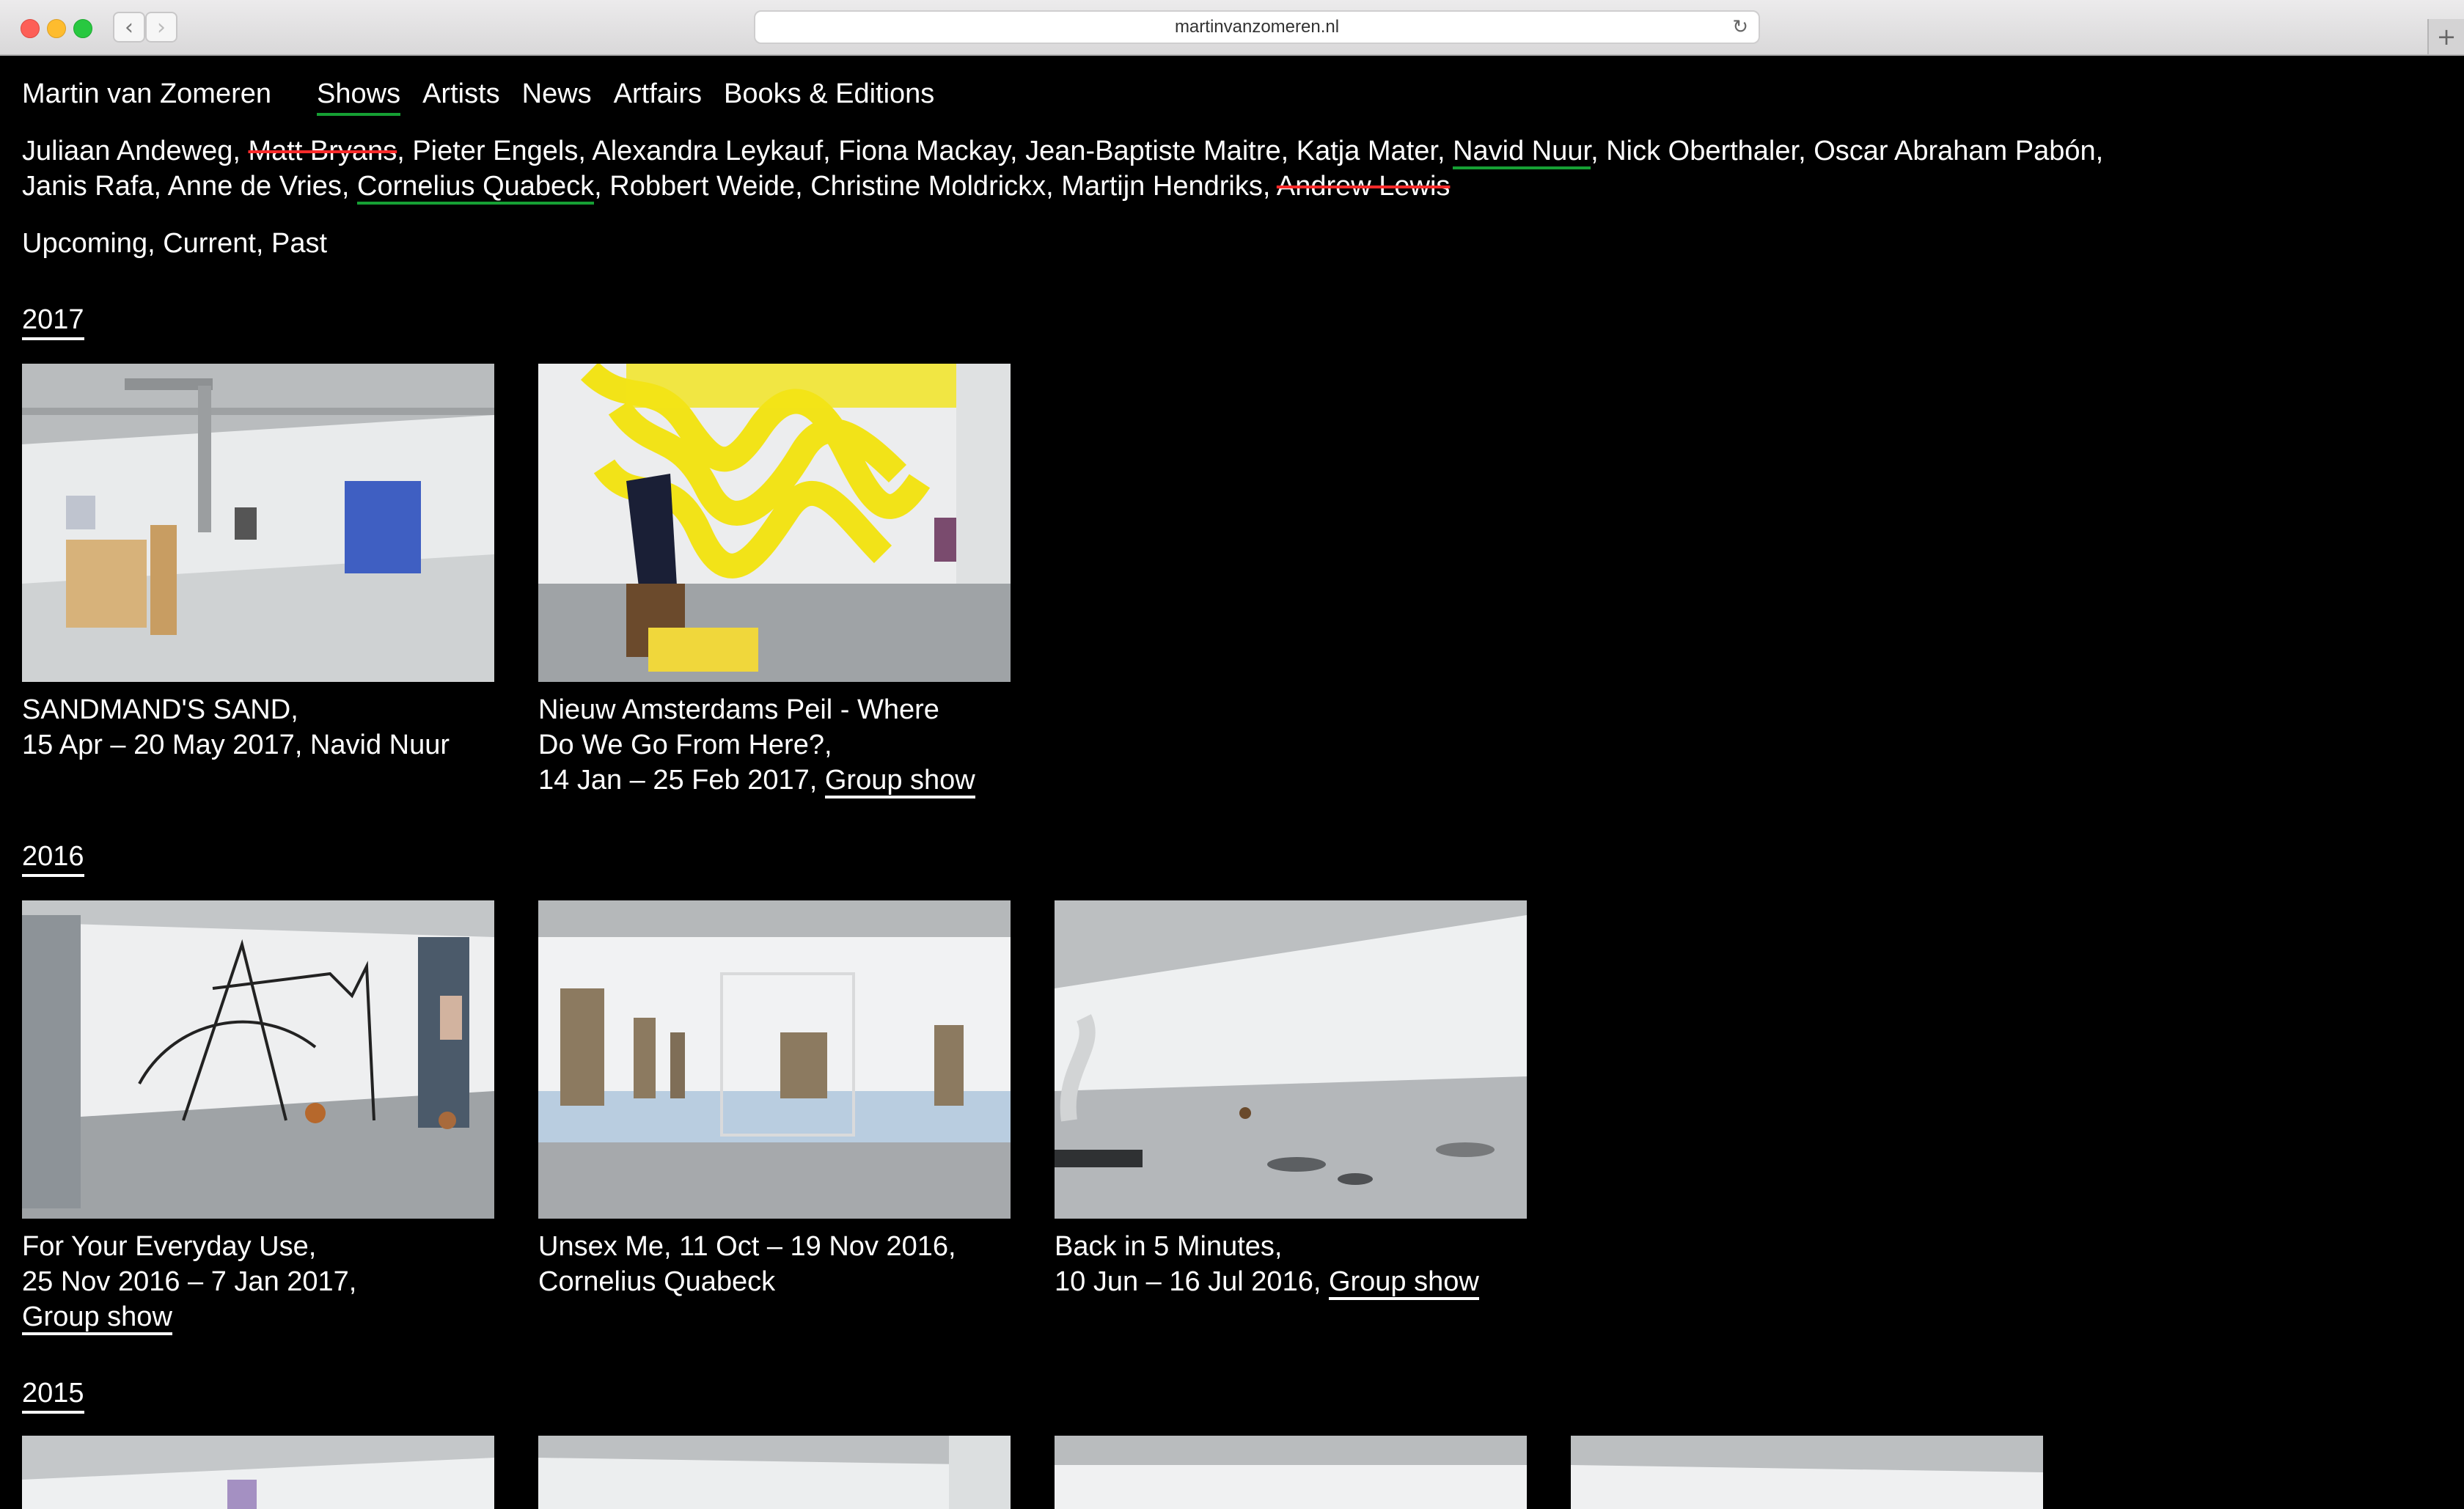 This screenshot has height=1509, width=2464. Describe the element at coordinates (707, 151) in the screenshot. I see `artist-link: Alexandra Leykauf` at that location.